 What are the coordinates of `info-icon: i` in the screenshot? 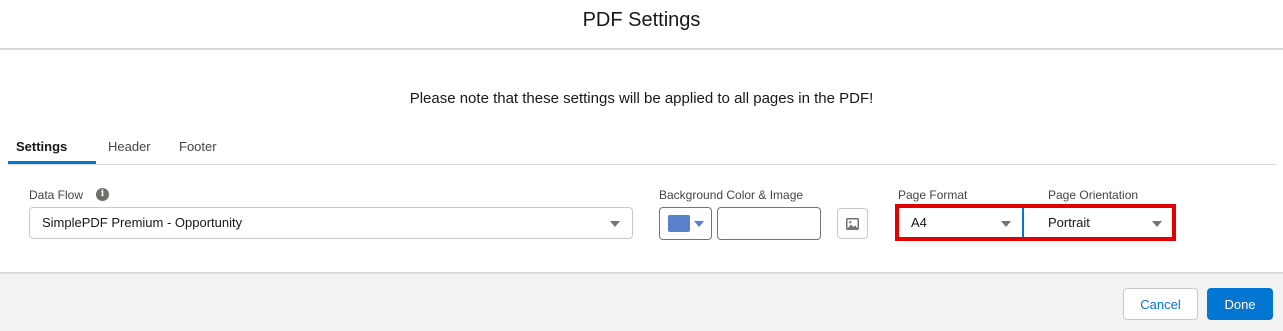 It's located at (102, 194).